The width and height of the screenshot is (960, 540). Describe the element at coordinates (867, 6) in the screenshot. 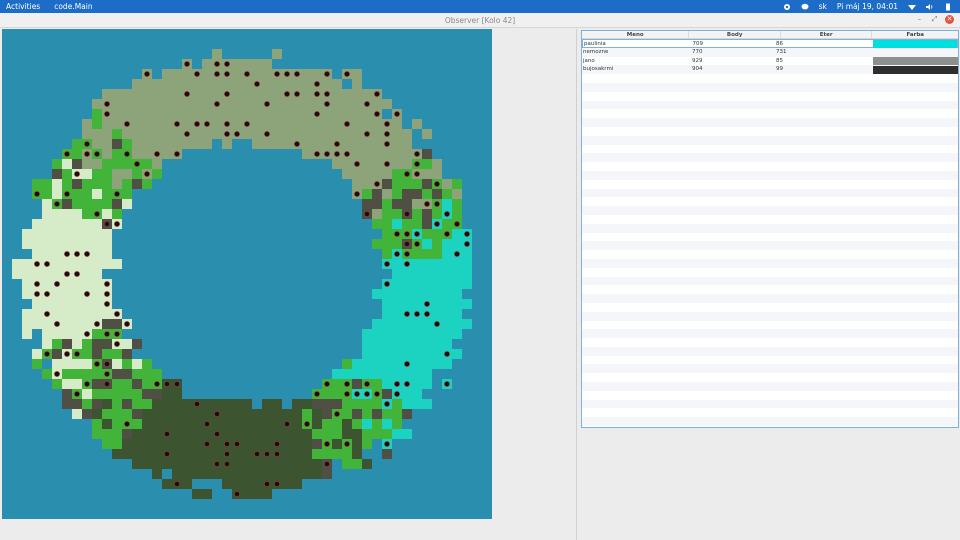

I see `clock: Pi máj 19, 04:01` at that location.